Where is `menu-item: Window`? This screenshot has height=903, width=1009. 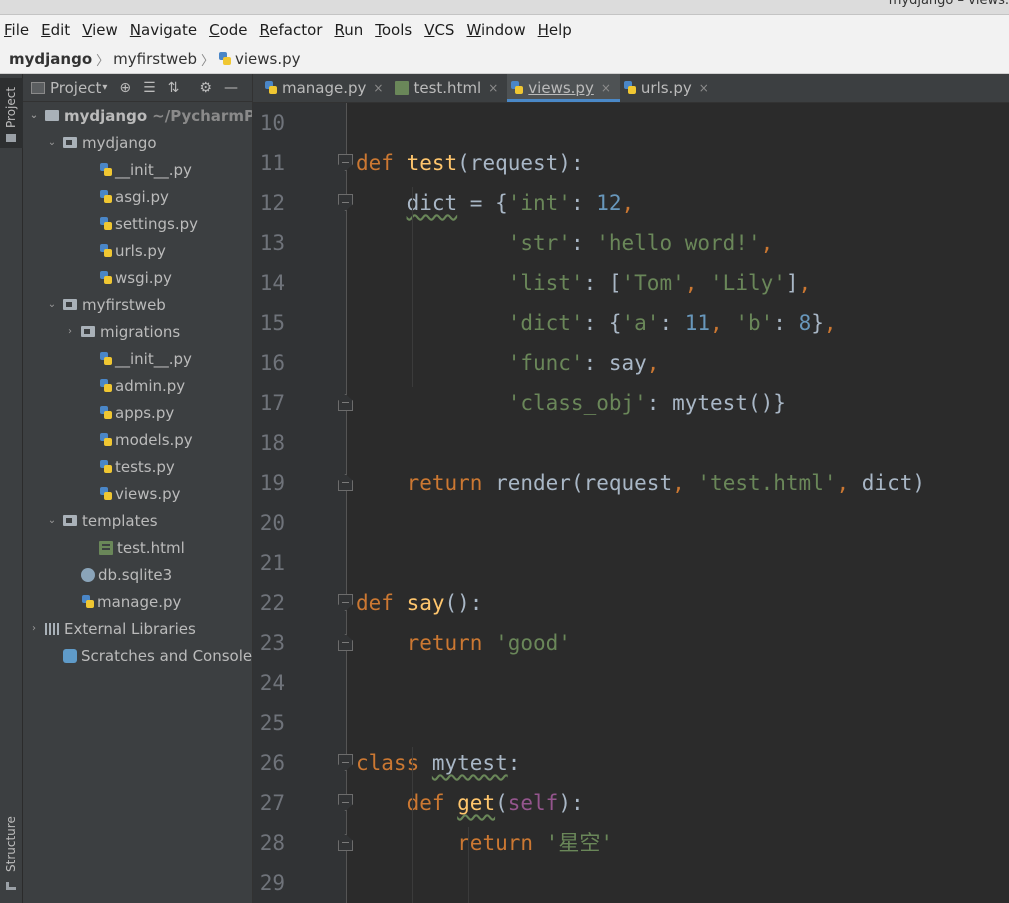
menu-item: Window is located at coordinates (495, 30).